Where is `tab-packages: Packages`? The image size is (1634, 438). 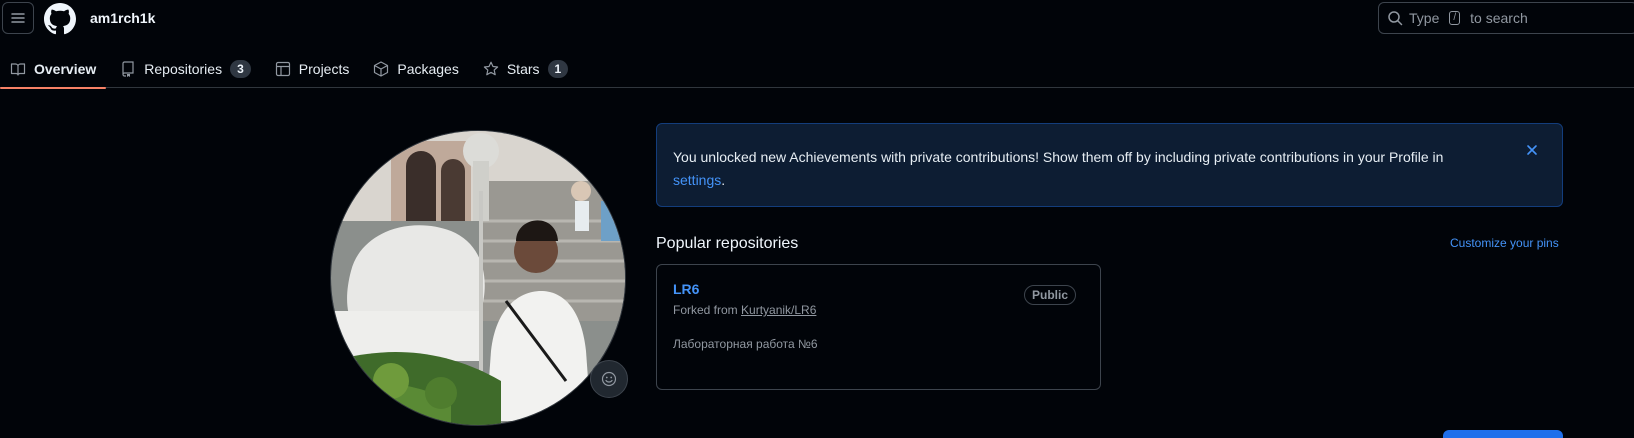 tab-packages: Packages is located at coordinates (415, 69).